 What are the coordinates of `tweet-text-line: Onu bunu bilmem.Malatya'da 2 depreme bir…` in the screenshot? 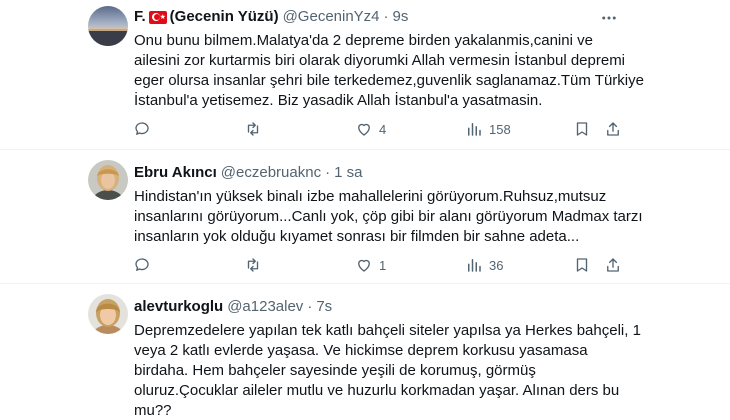 It's located at (363, 40).